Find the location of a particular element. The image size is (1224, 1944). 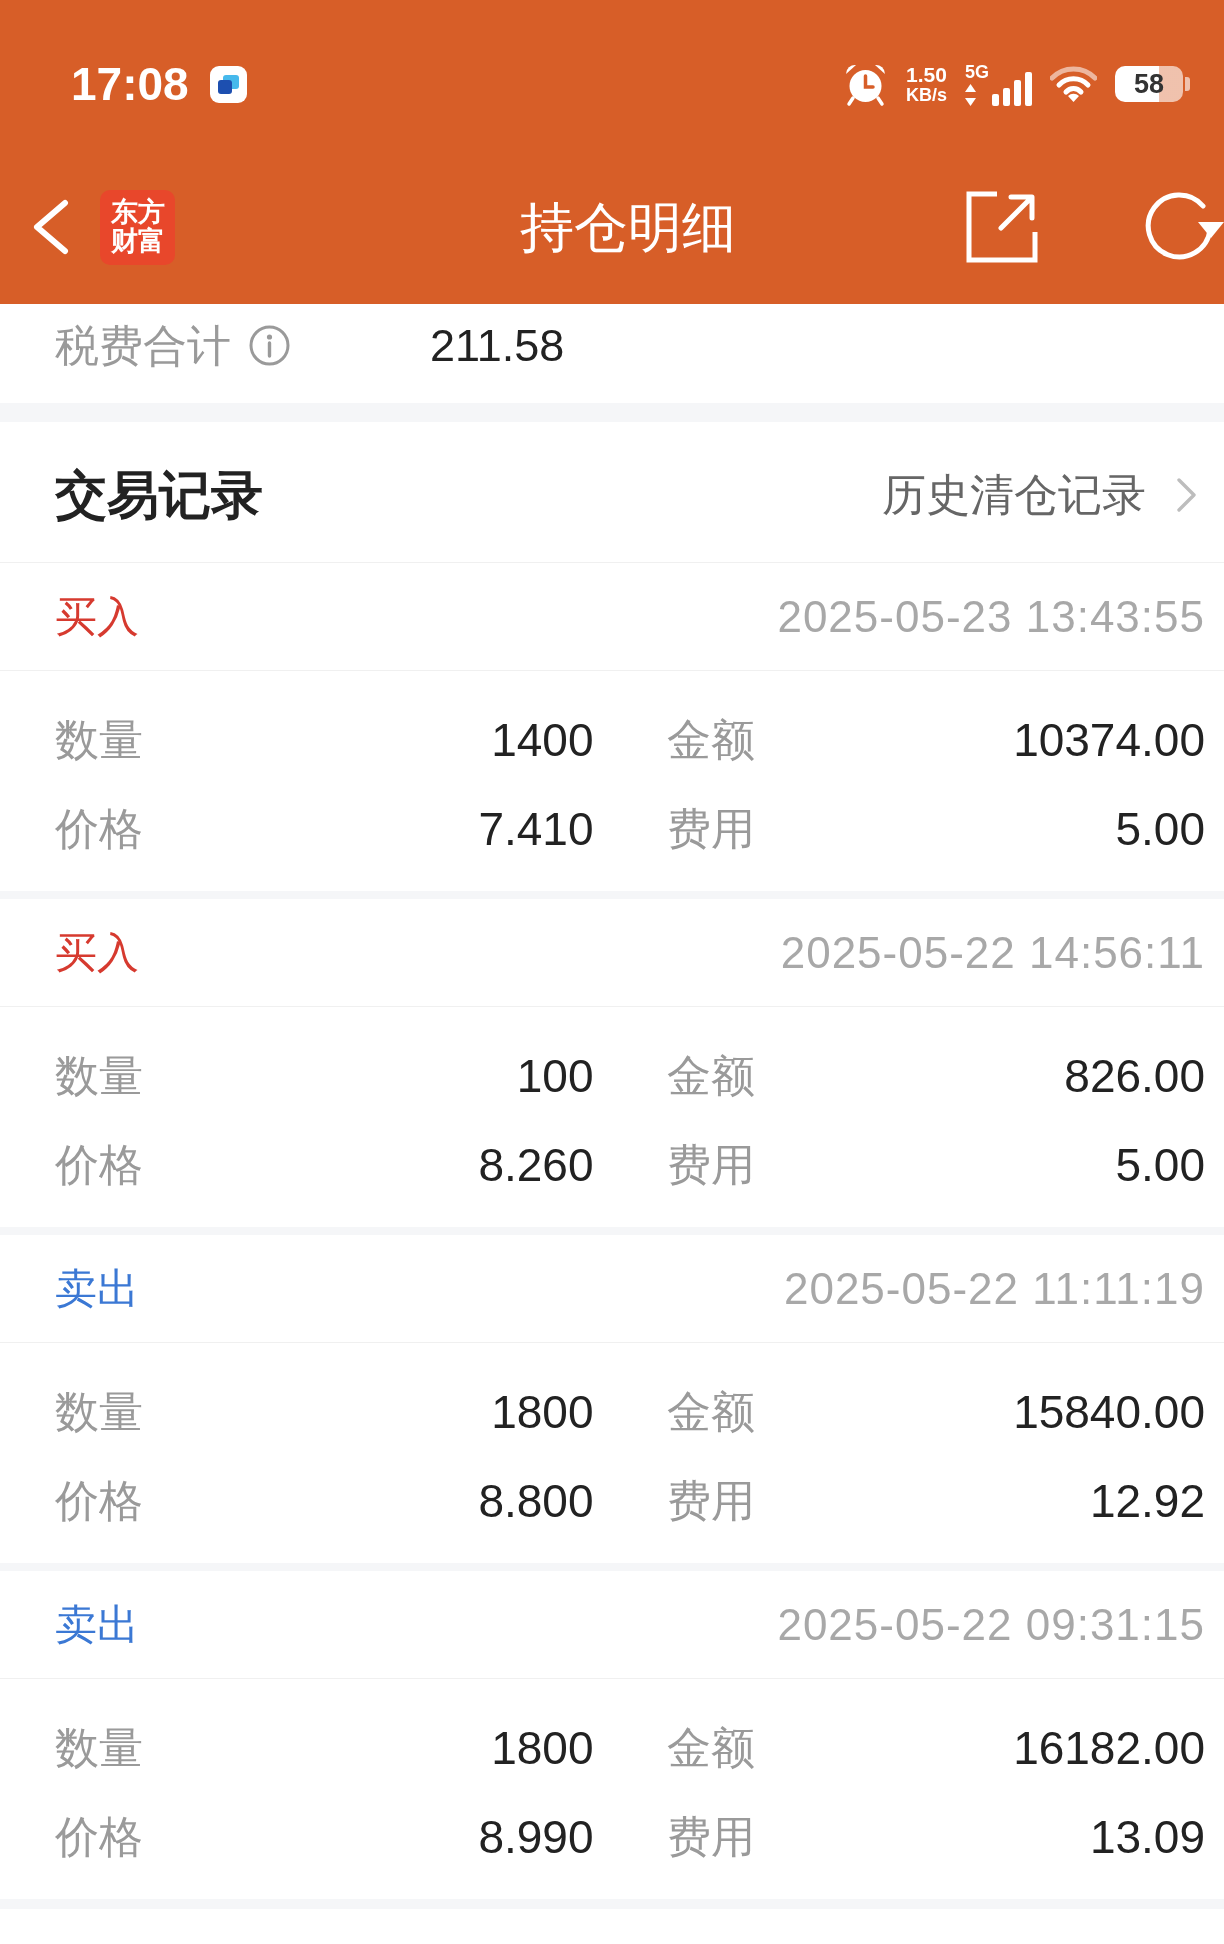

field-value: 10374.00 is located at coordinates (1109, 739).